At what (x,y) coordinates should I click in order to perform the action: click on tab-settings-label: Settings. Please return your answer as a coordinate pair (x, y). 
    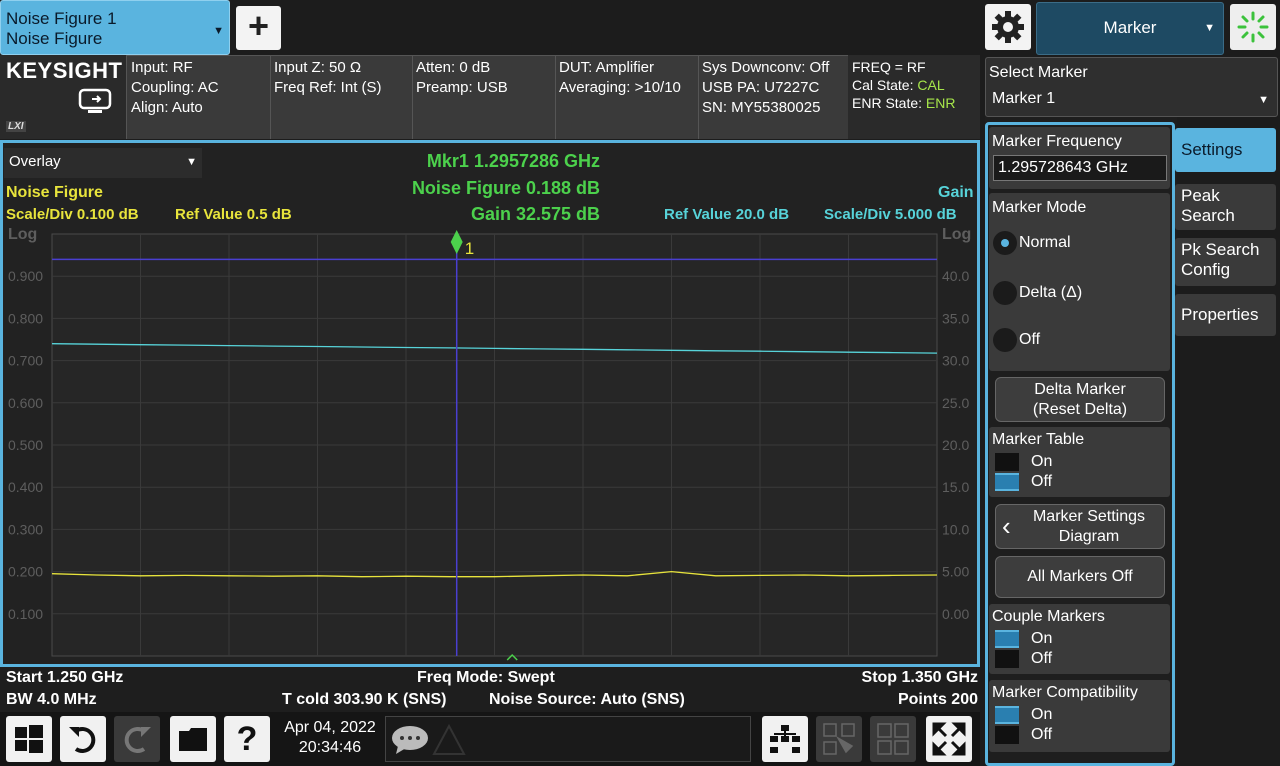
    Looking at the image, I should click on (1212, 149).